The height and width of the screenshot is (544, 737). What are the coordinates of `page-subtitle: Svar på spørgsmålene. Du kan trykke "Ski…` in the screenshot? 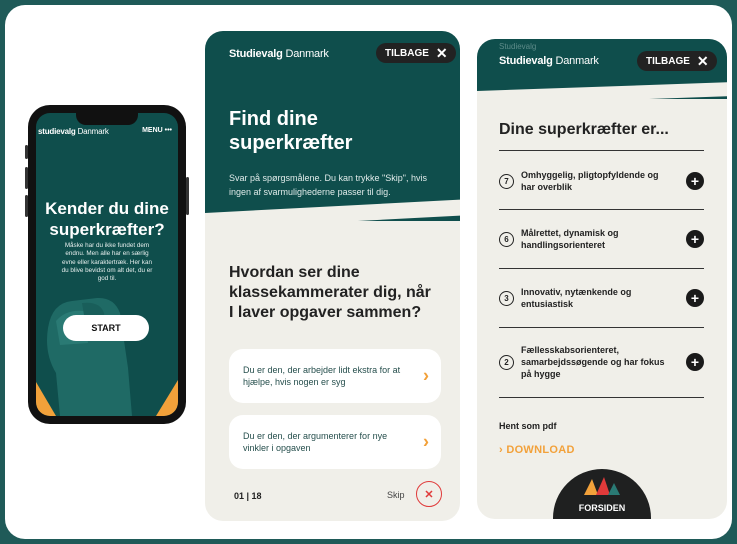 It's located at (328, 185).